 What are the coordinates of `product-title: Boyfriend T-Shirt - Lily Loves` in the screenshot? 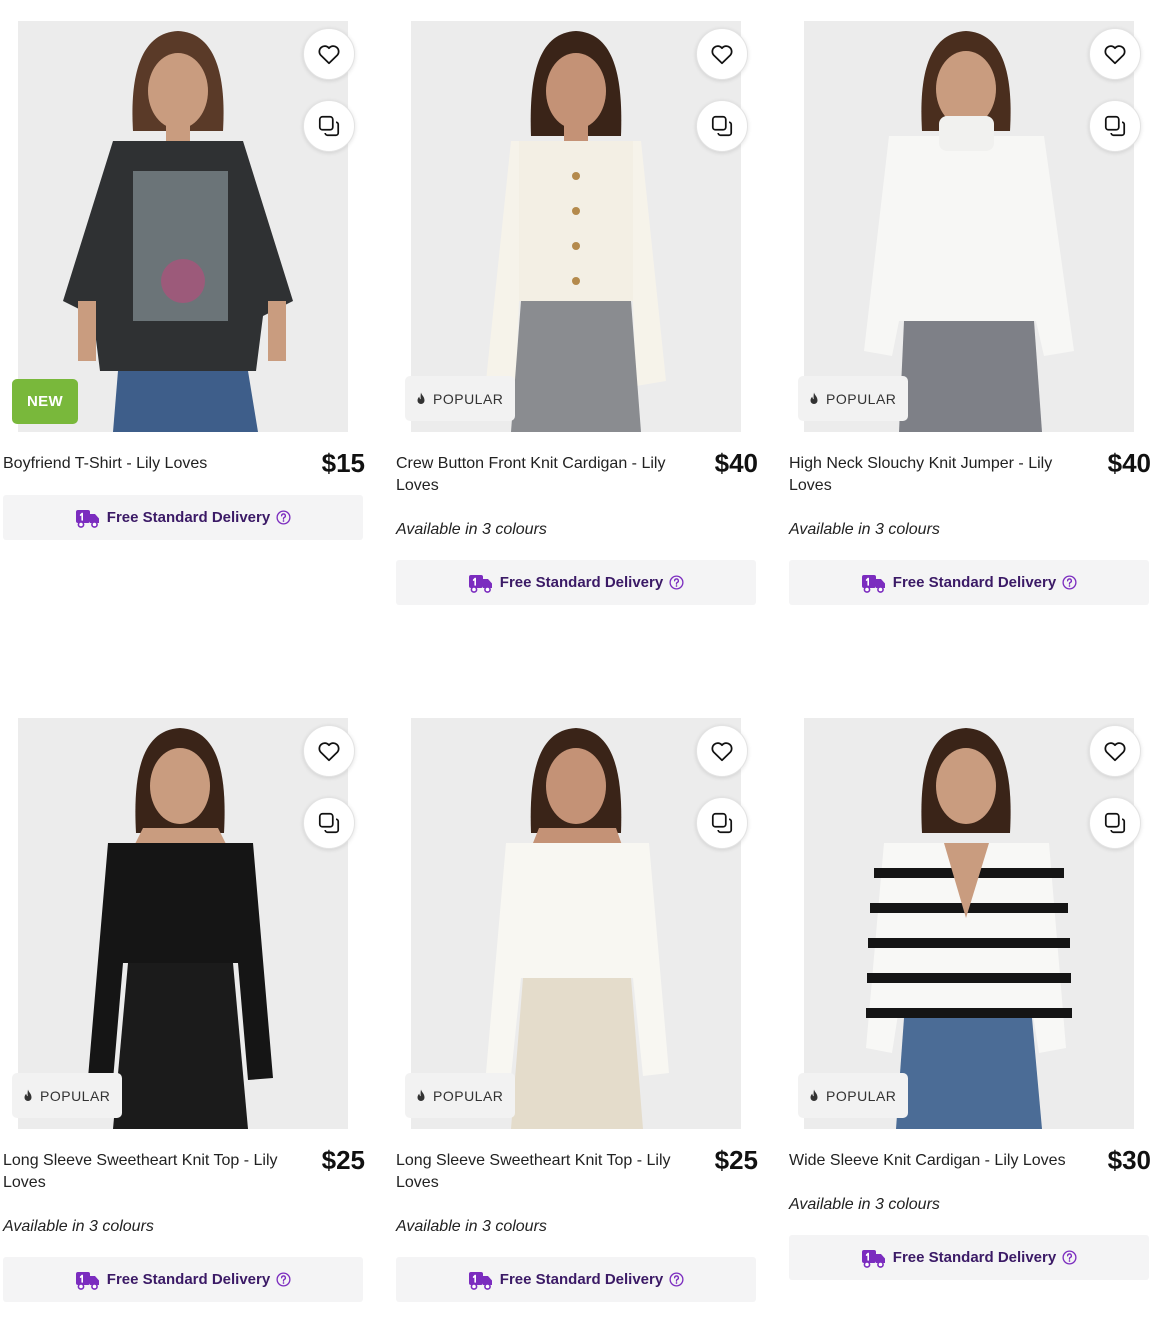 It's located at (153, 464).